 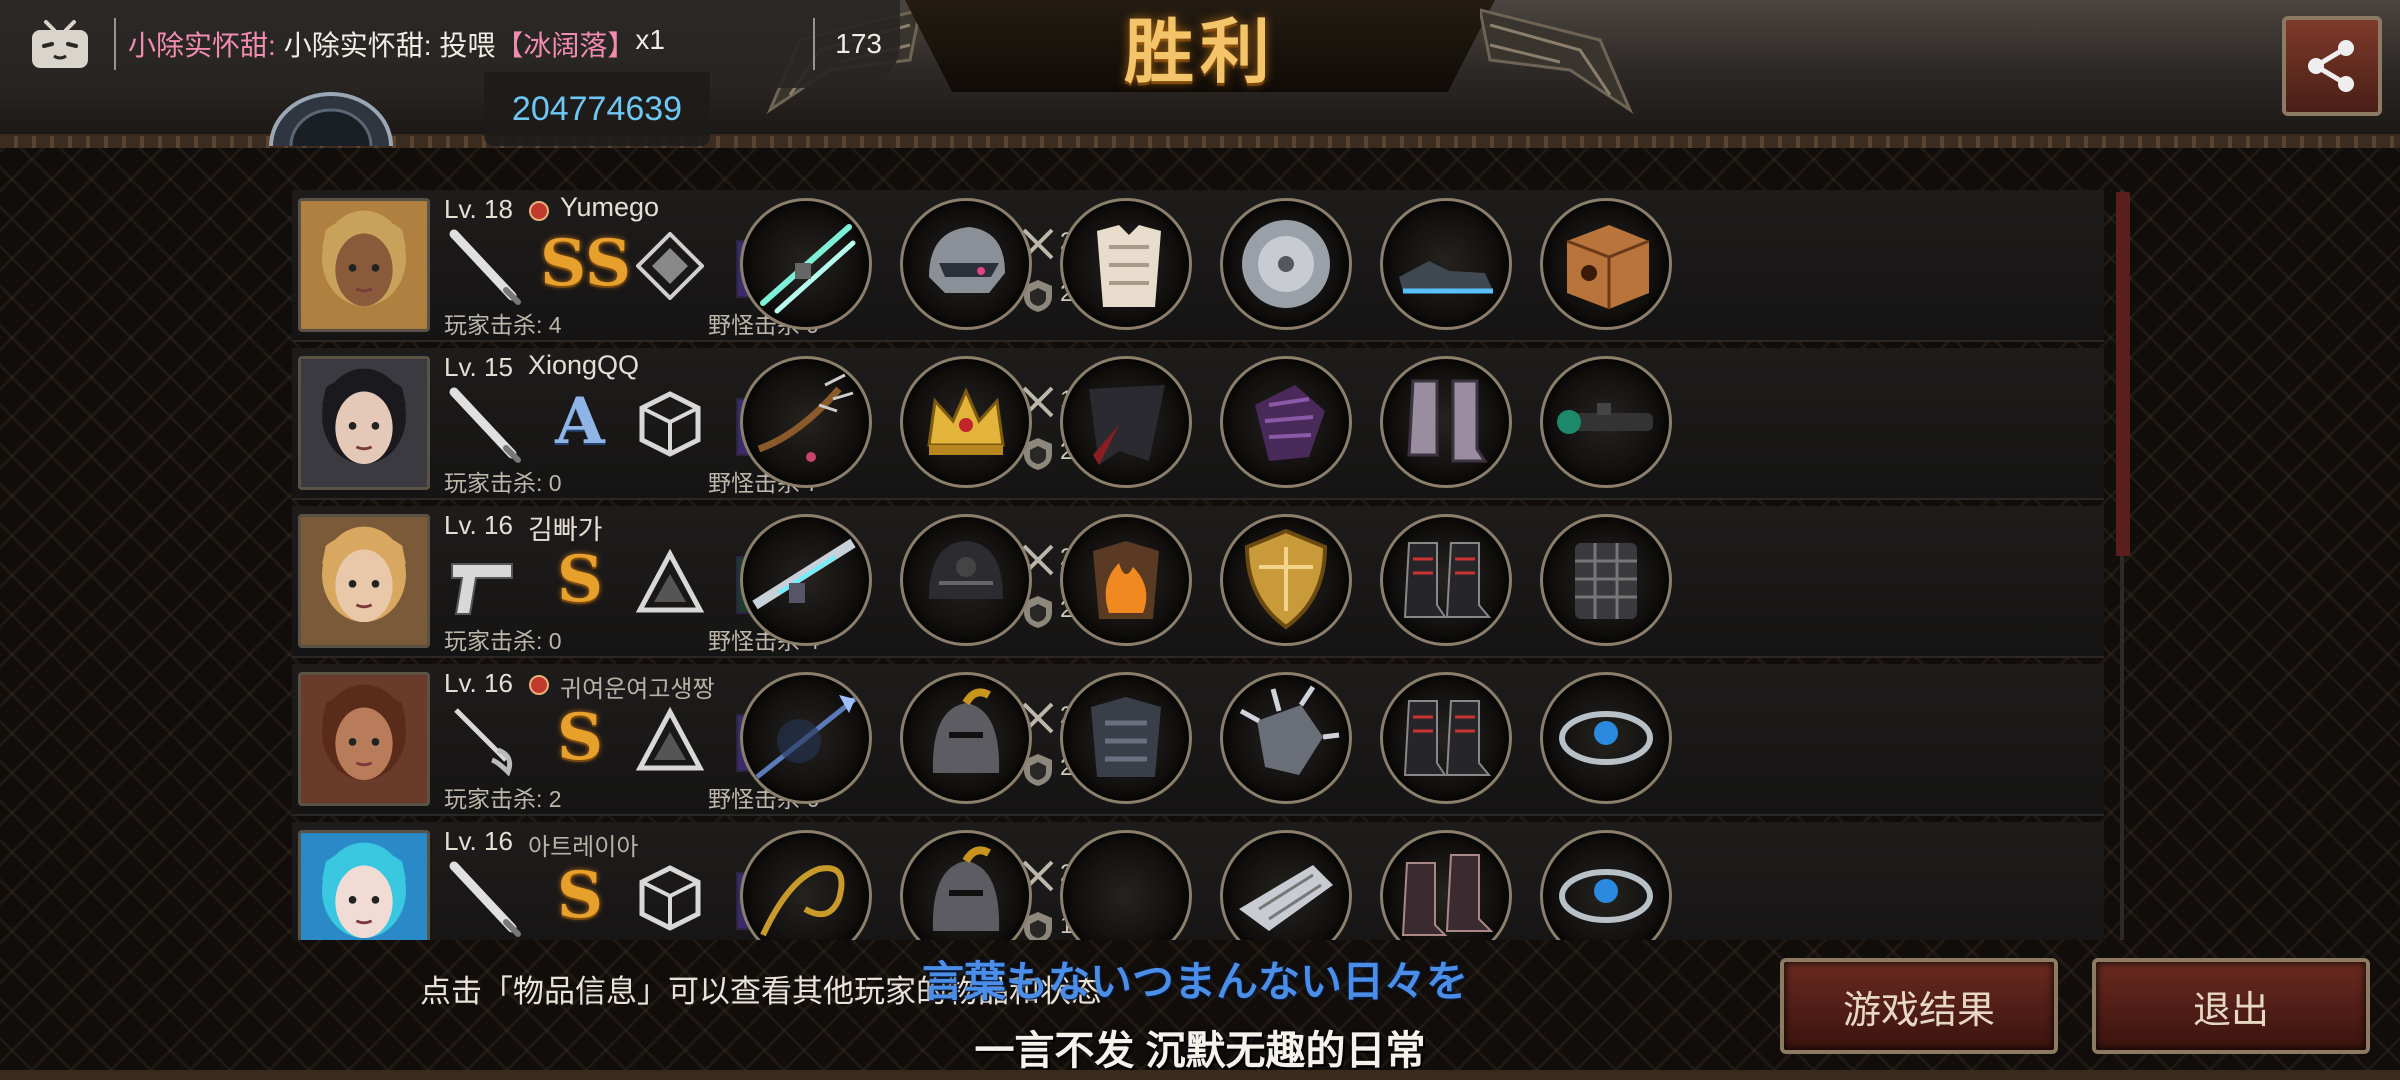 I want to click on live-danmaku-bar: 小除实怀甜: 小除实怀甜: 投喂 【冰阔落】 x1 173, so click(x=450, y=44).